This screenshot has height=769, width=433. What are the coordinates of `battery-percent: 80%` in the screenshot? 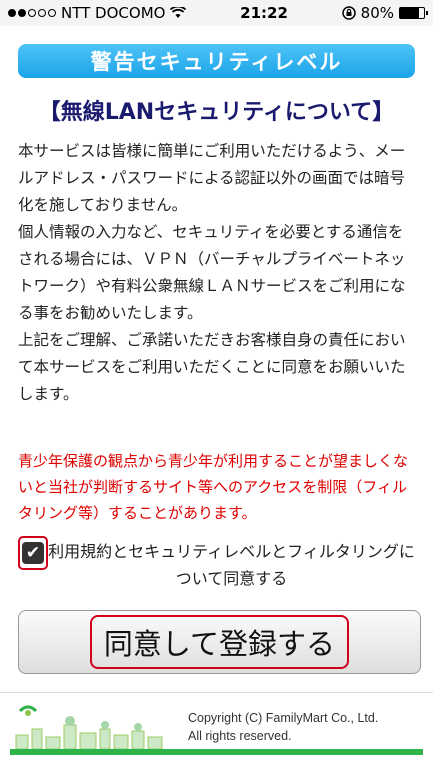 It's located at (377, 13).